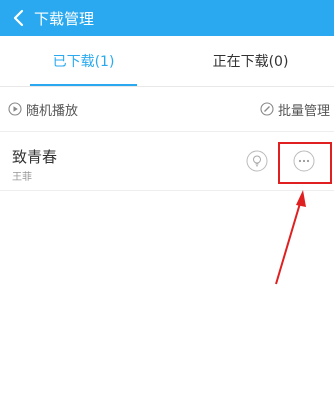  I want to click on shuffle-play-button: 随机播放, so click(43, 109).